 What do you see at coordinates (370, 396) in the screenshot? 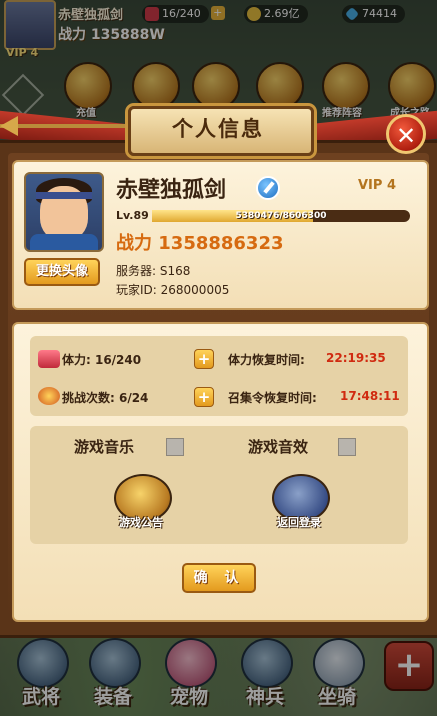
I see `summon-recover-time: 17:48:11` at bounding box center [370, 396].